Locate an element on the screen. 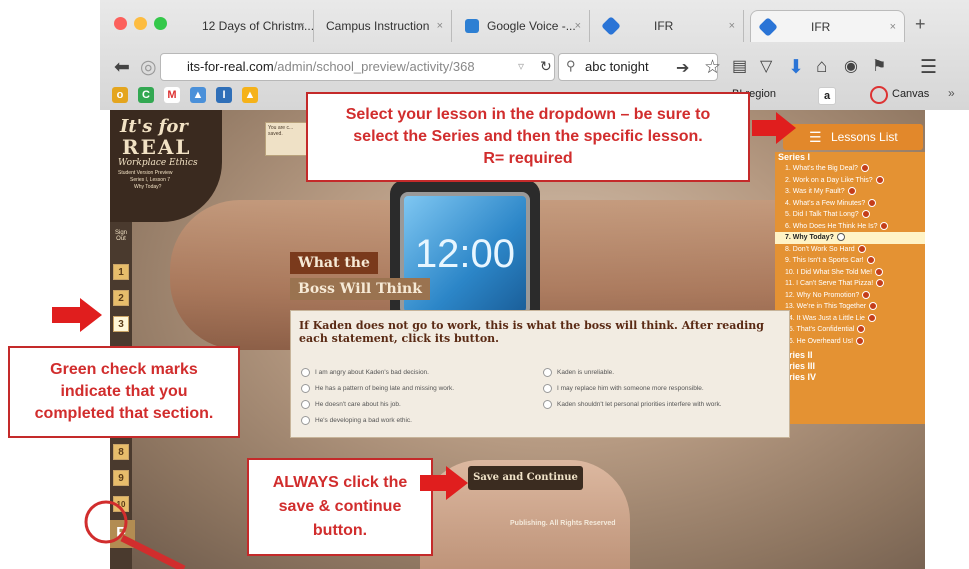 The width and height of the screenshot is (969, 569). lesson-item: 3. Was it My Fault? is located at coordinates (850, 192).